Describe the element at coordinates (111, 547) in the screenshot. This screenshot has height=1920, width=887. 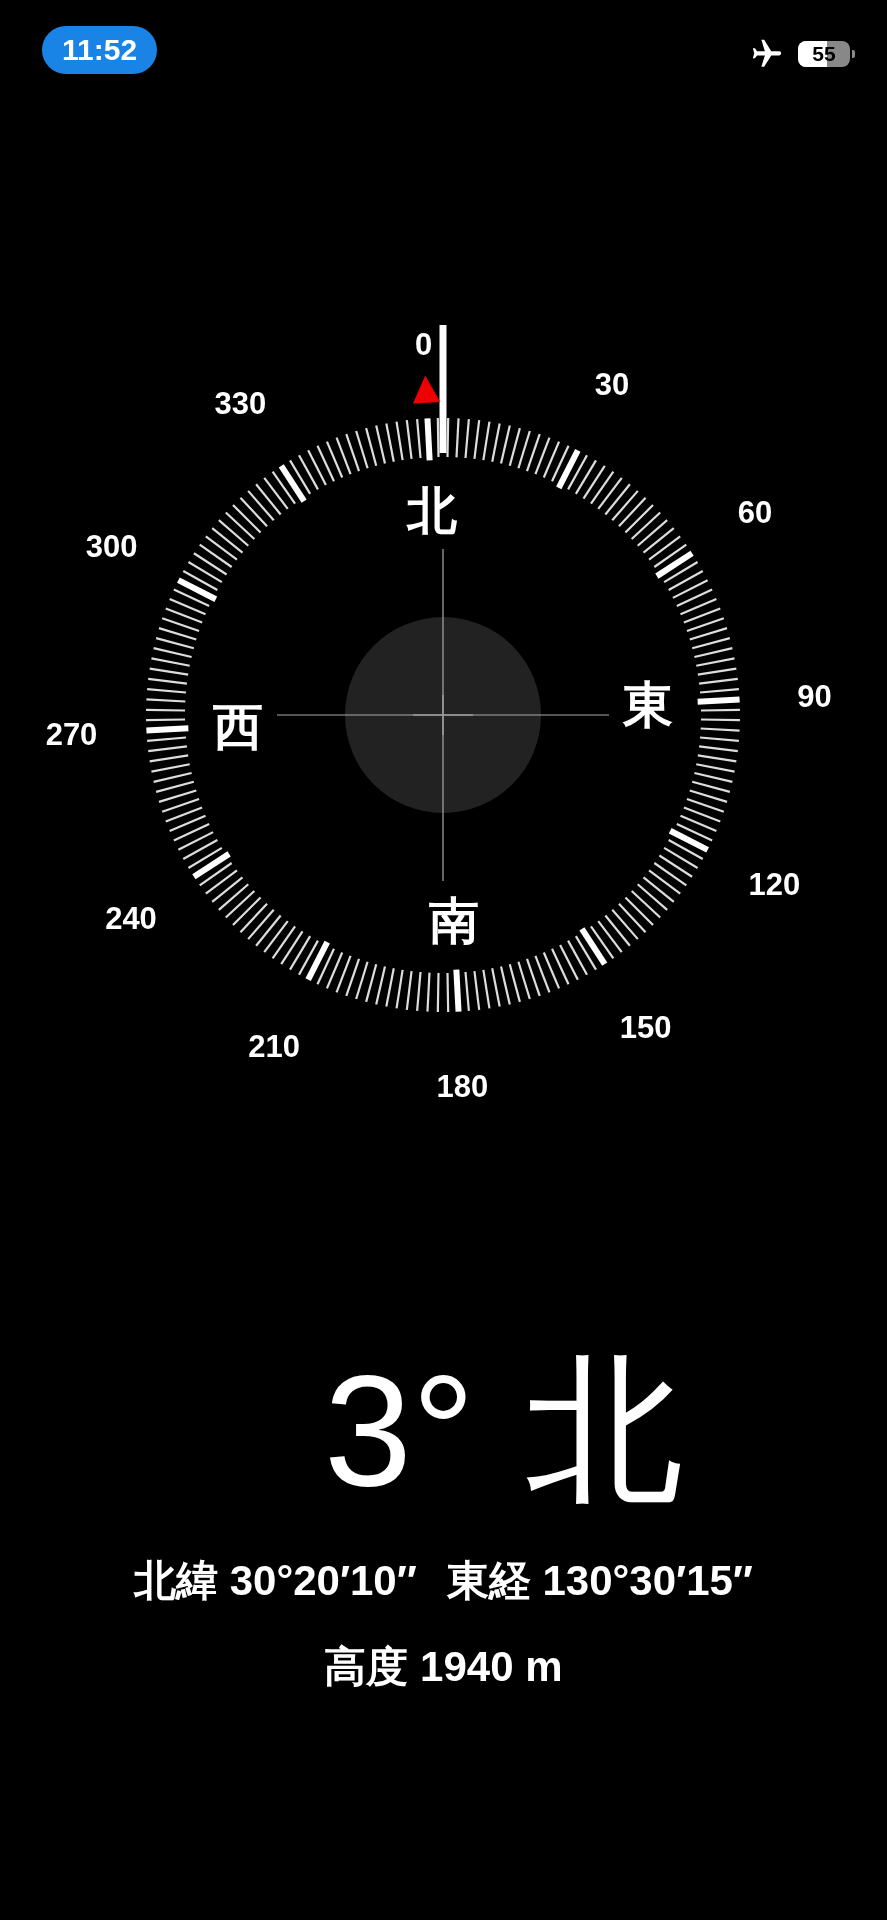
I see `dial-degree-label: 300` at that location.